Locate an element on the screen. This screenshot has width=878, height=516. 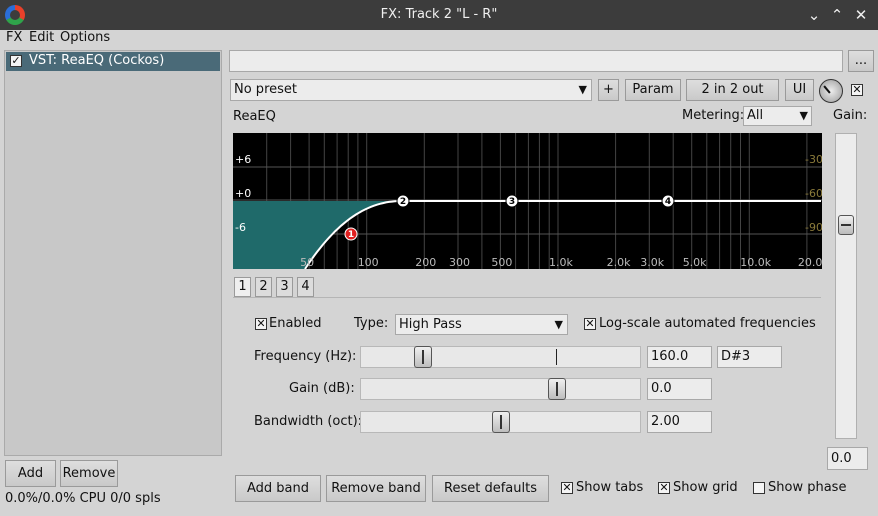
note-field: D#3 is located at coordinates (749, 357).